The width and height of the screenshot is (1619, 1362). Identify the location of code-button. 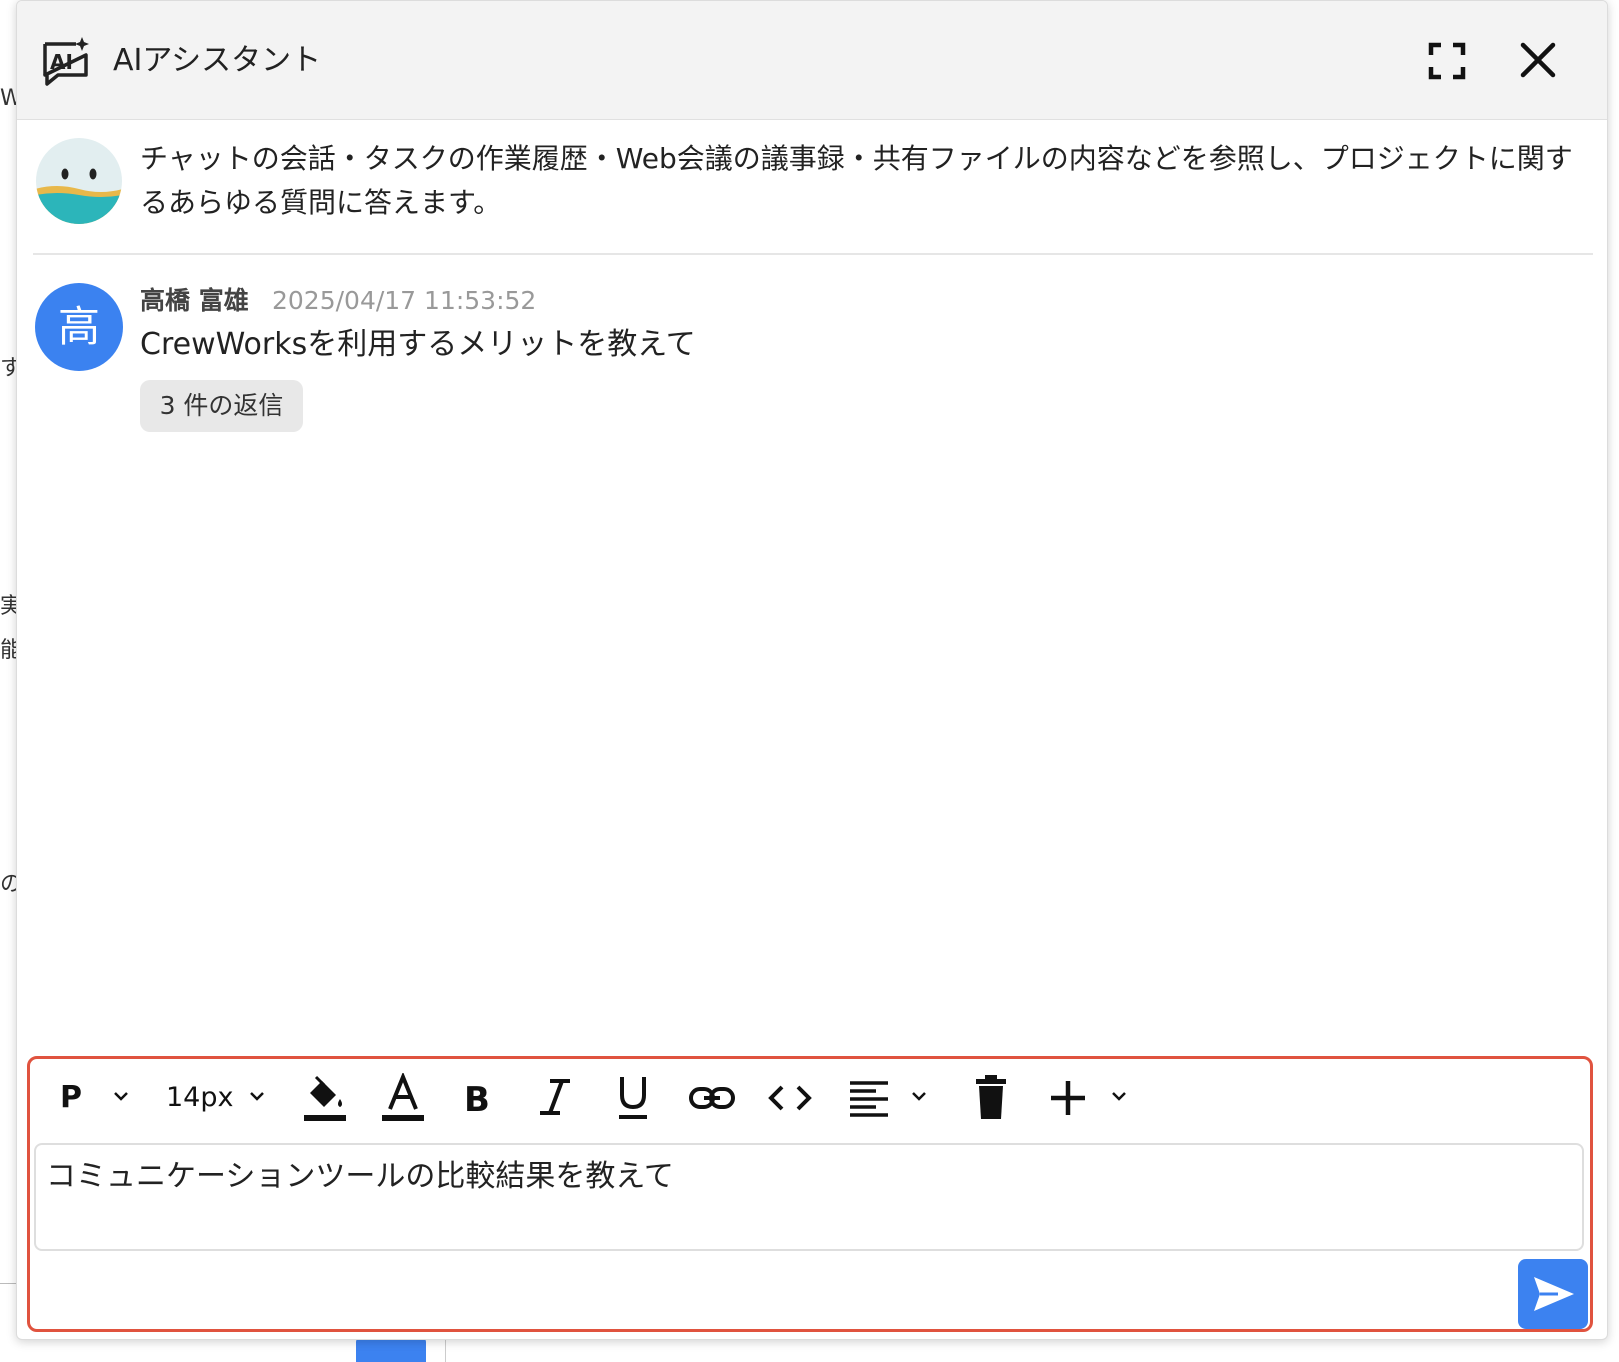
(790, 1098).